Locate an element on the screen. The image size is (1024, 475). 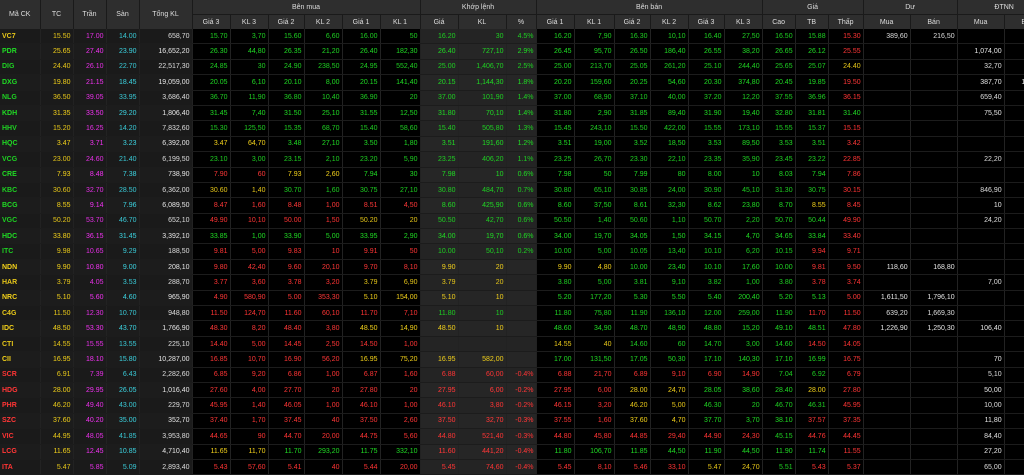
header-ceil: Trần is located at coordinates (90, 14).